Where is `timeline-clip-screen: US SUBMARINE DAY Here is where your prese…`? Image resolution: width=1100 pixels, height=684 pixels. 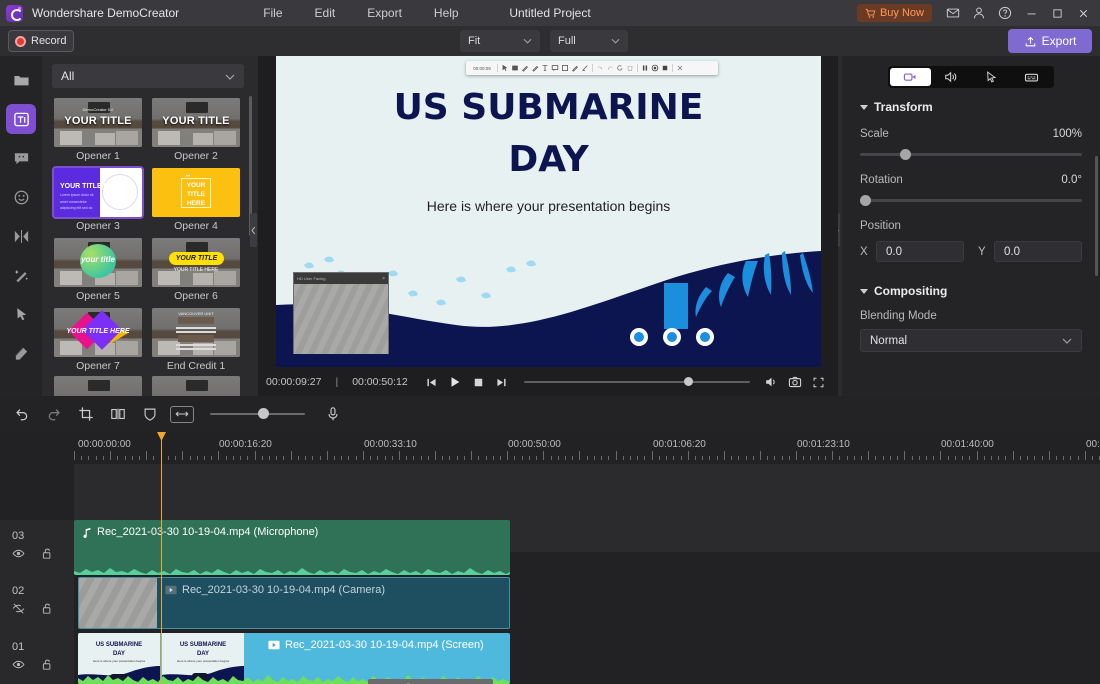
timeline-clip-screen: US SUBMARINE DAY Here is where your prese… is located at coordinates (294, 658).